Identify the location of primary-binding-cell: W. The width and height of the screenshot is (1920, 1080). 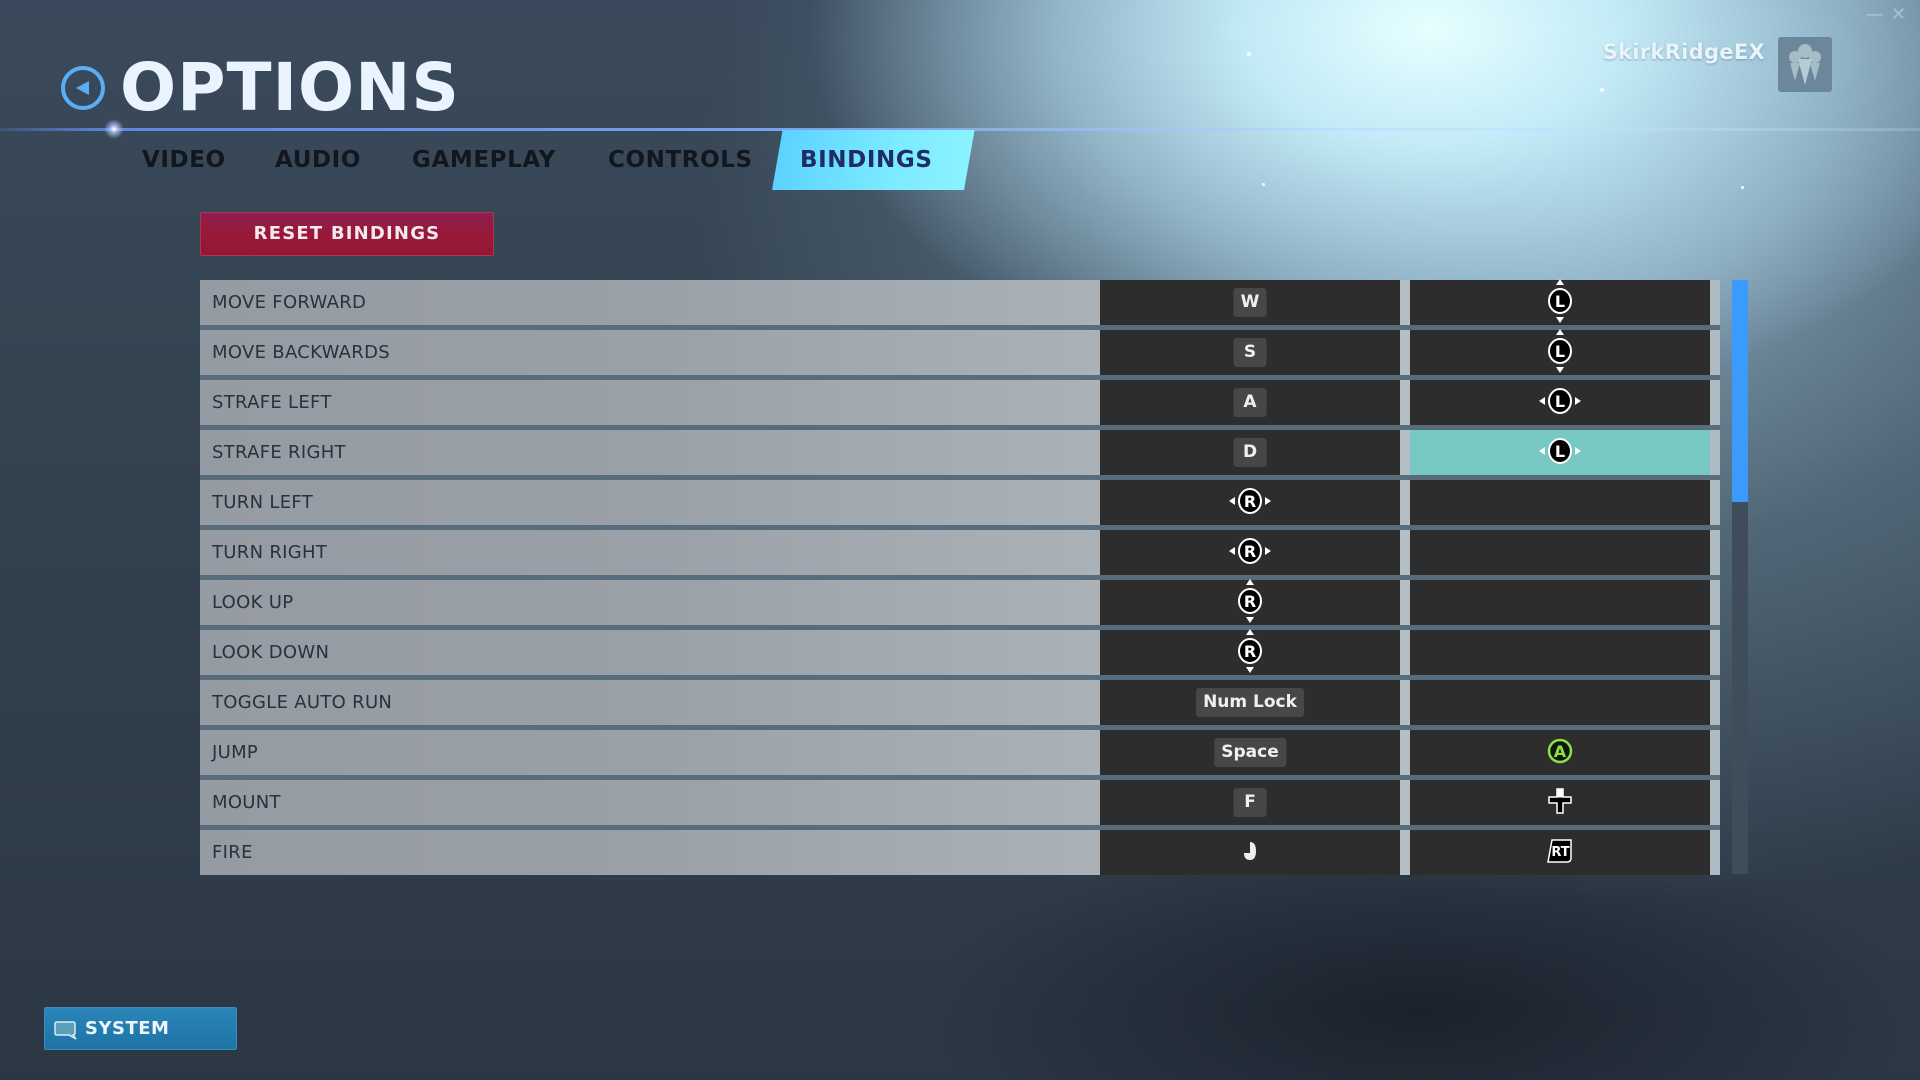
(1250, 302).